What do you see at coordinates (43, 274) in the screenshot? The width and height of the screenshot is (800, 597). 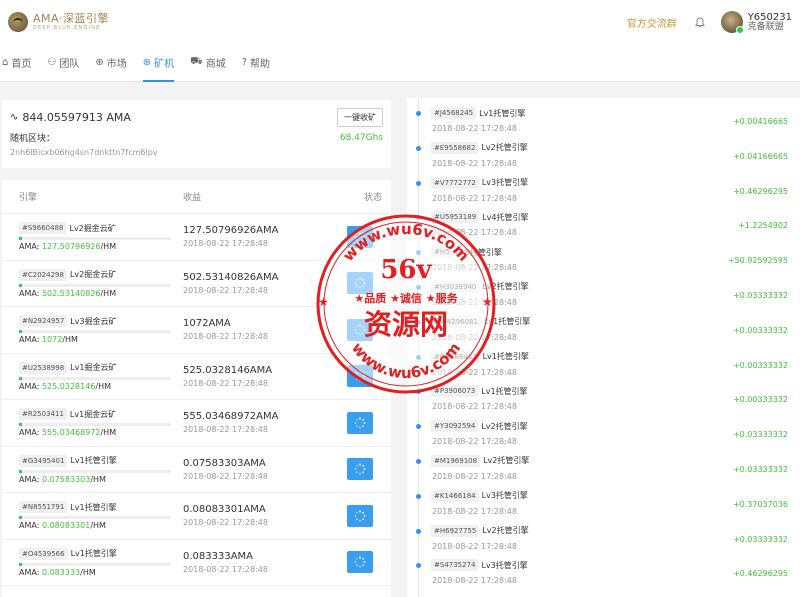 I see `engine-id-badge: #C2024298` at bounding box center [43, 274].